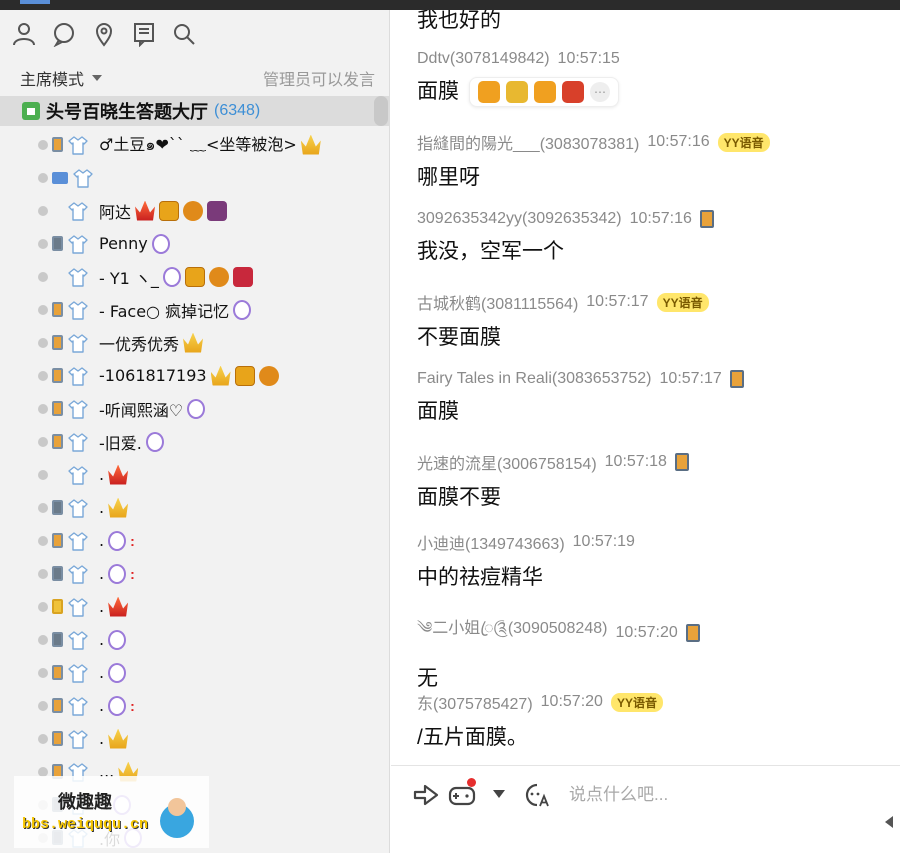  I want to click on location-icon, so click(104, 34).